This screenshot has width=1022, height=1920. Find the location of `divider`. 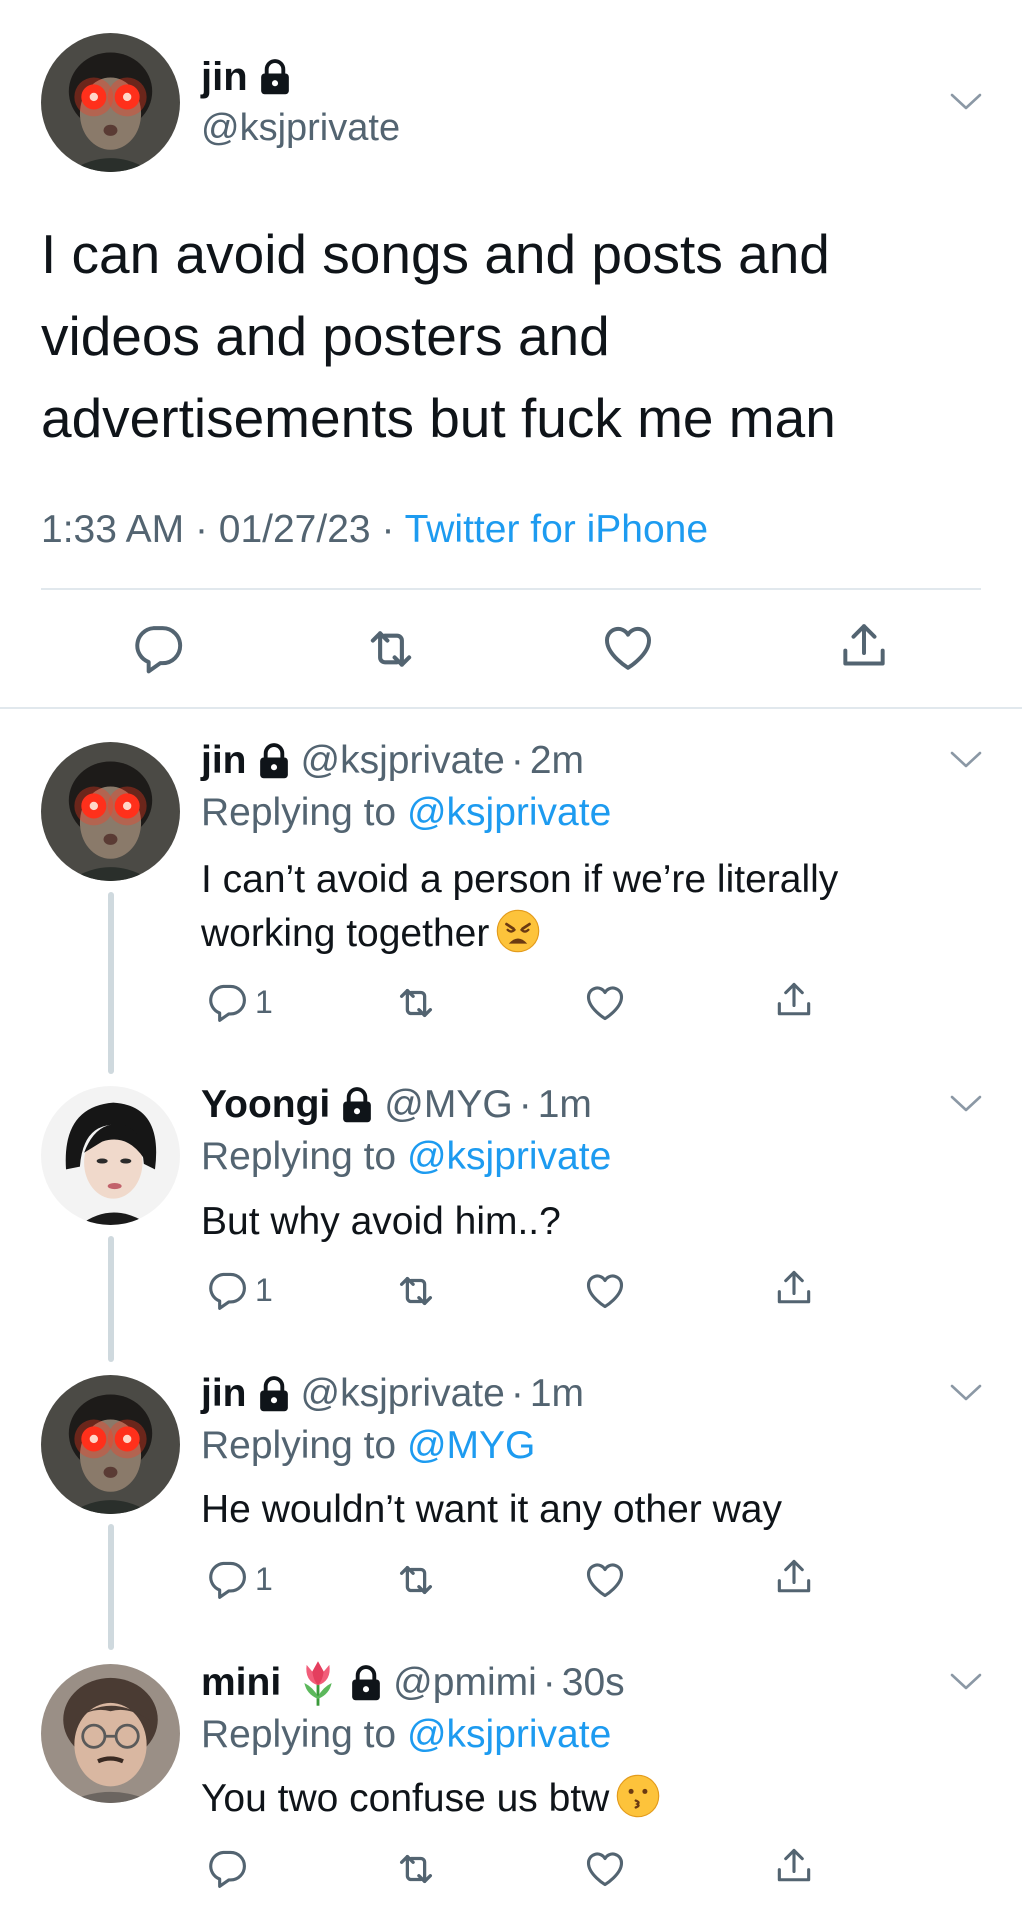

divider is located at coordinates (511, 589).